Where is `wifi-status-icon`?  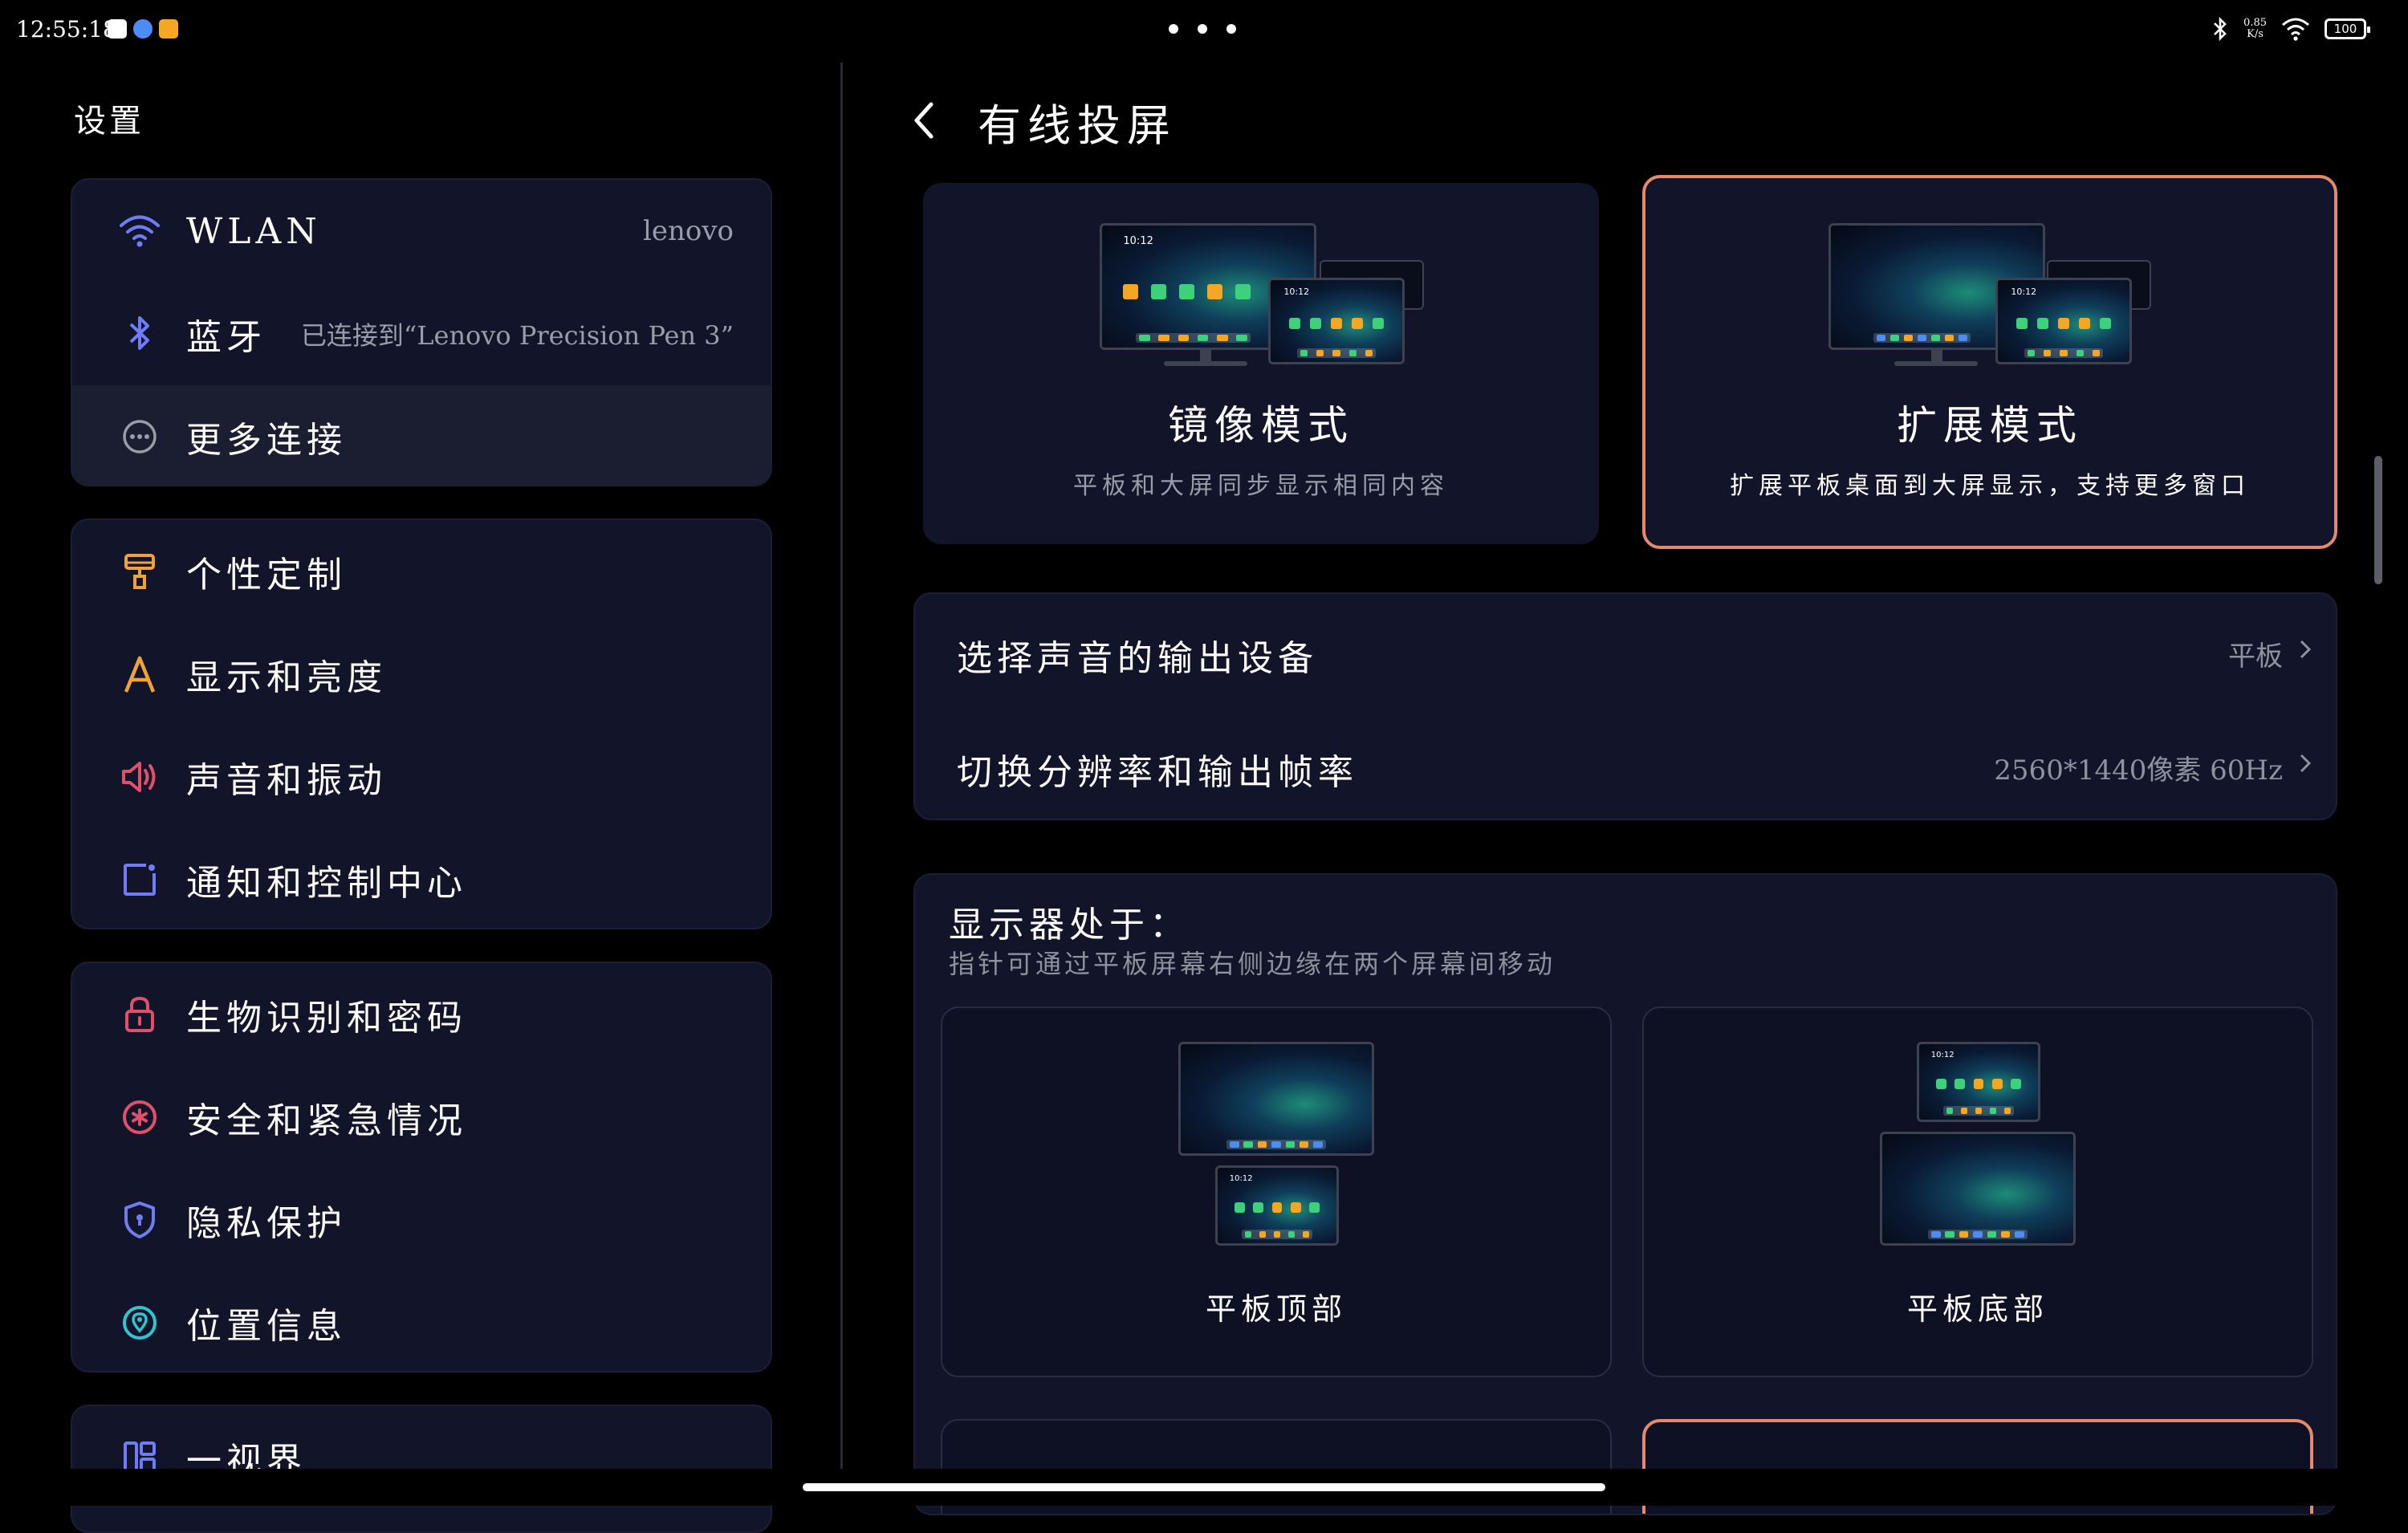
wifi-status-icon is located at coordinates (2295, 30).